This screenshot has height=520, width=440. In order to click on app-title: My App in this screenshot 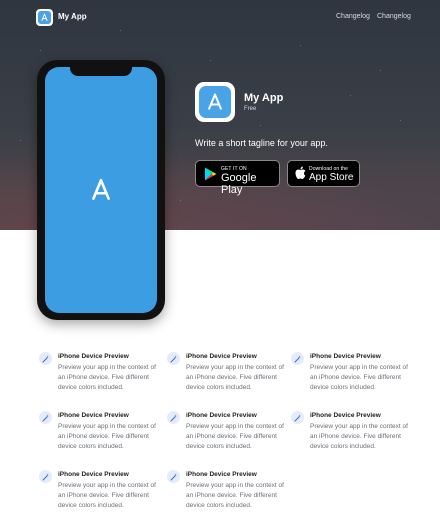, I will do `click(264, 98)`.